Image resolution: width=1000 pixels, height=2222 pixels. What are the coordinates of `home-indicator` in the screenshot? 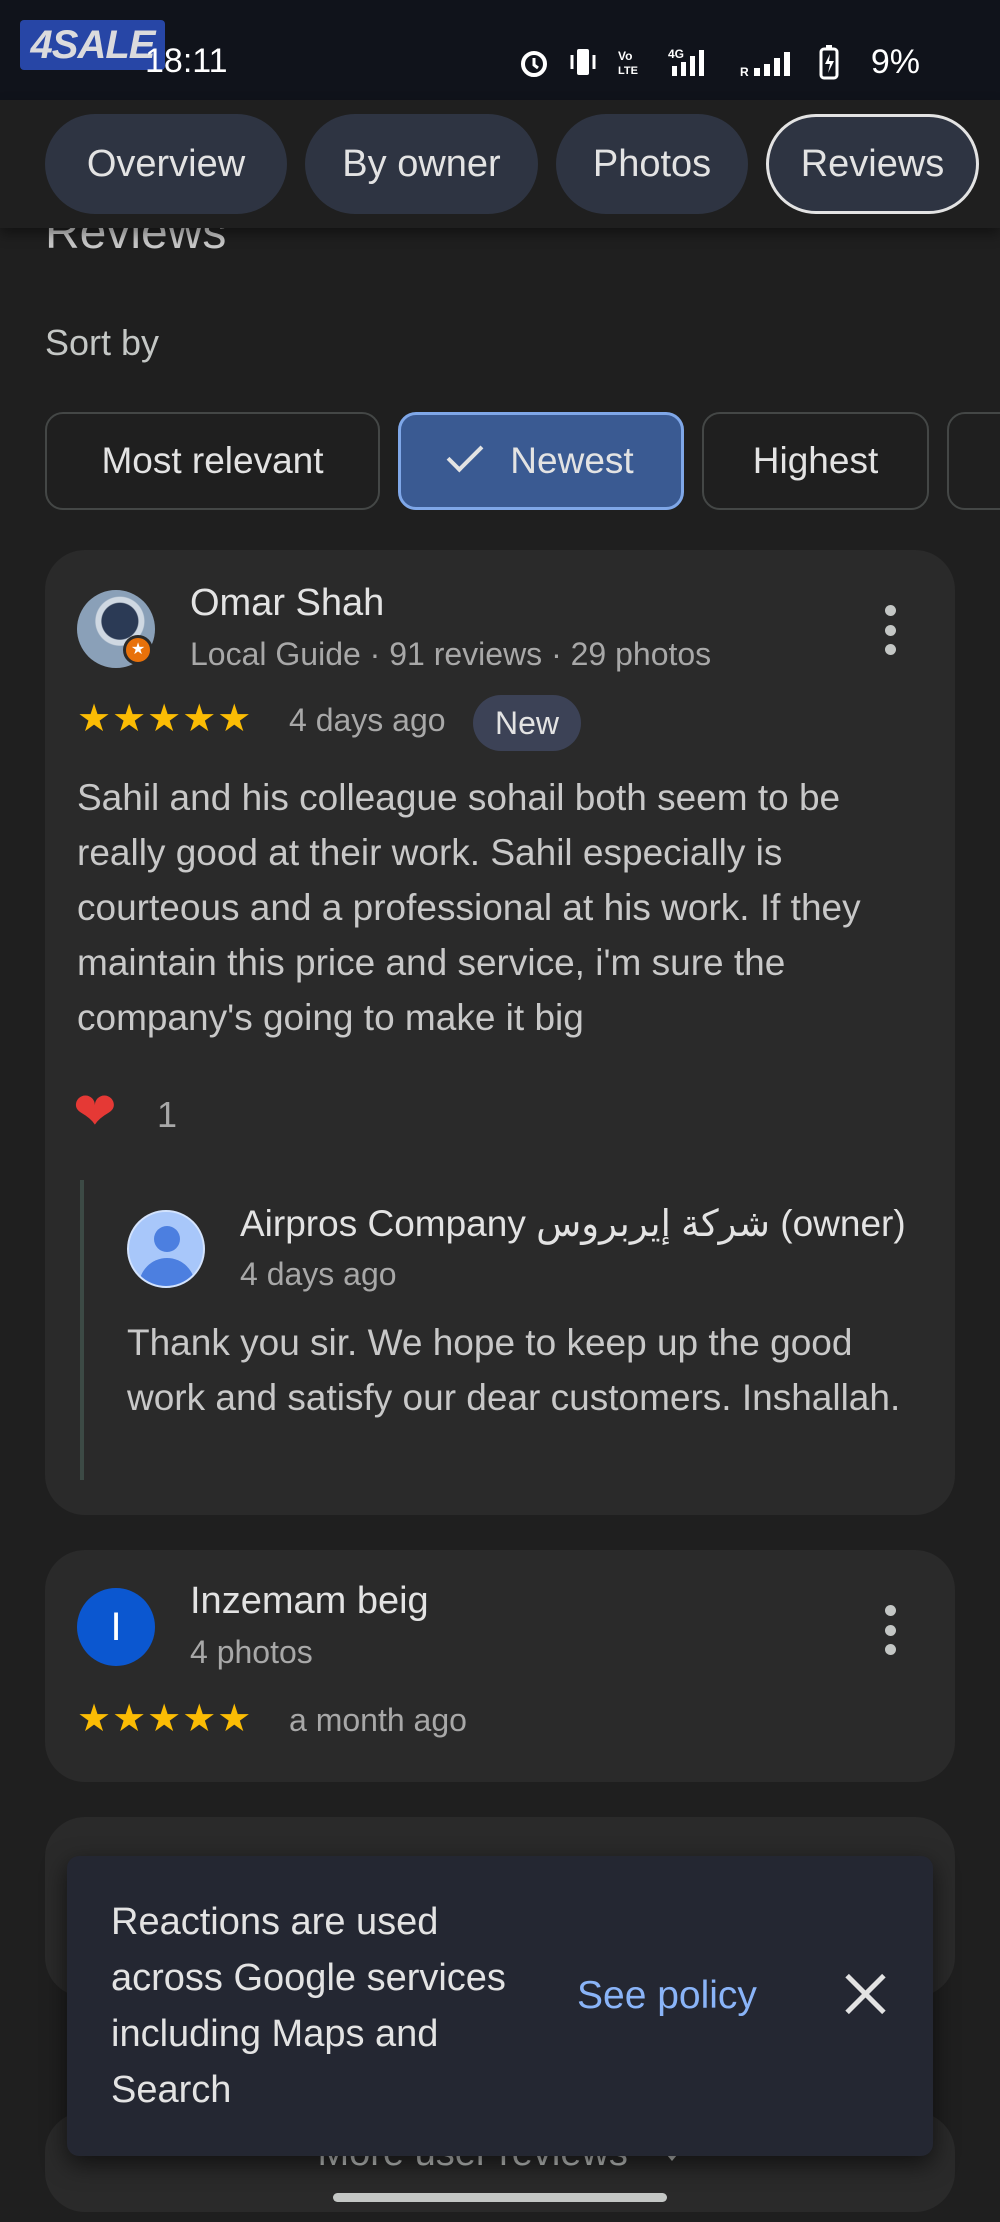 It's located at (500, 2197).